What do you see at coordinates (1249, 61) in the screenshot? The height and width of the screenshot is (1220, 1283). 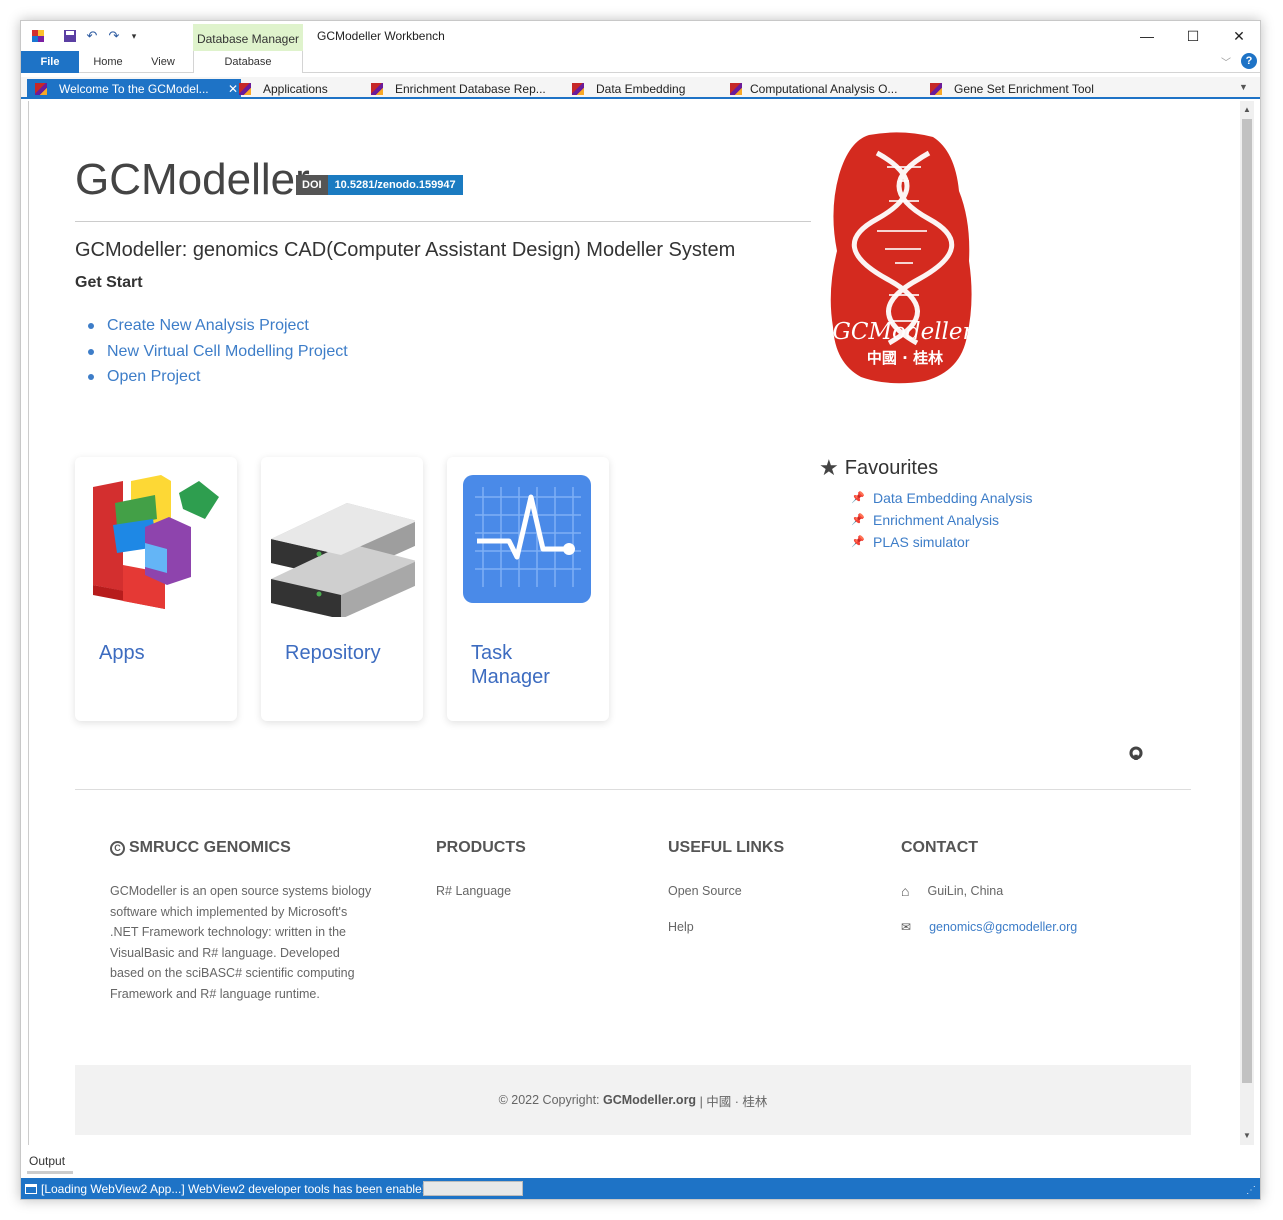 I see `help-icon: ?` at bounding box center [1249, 61].